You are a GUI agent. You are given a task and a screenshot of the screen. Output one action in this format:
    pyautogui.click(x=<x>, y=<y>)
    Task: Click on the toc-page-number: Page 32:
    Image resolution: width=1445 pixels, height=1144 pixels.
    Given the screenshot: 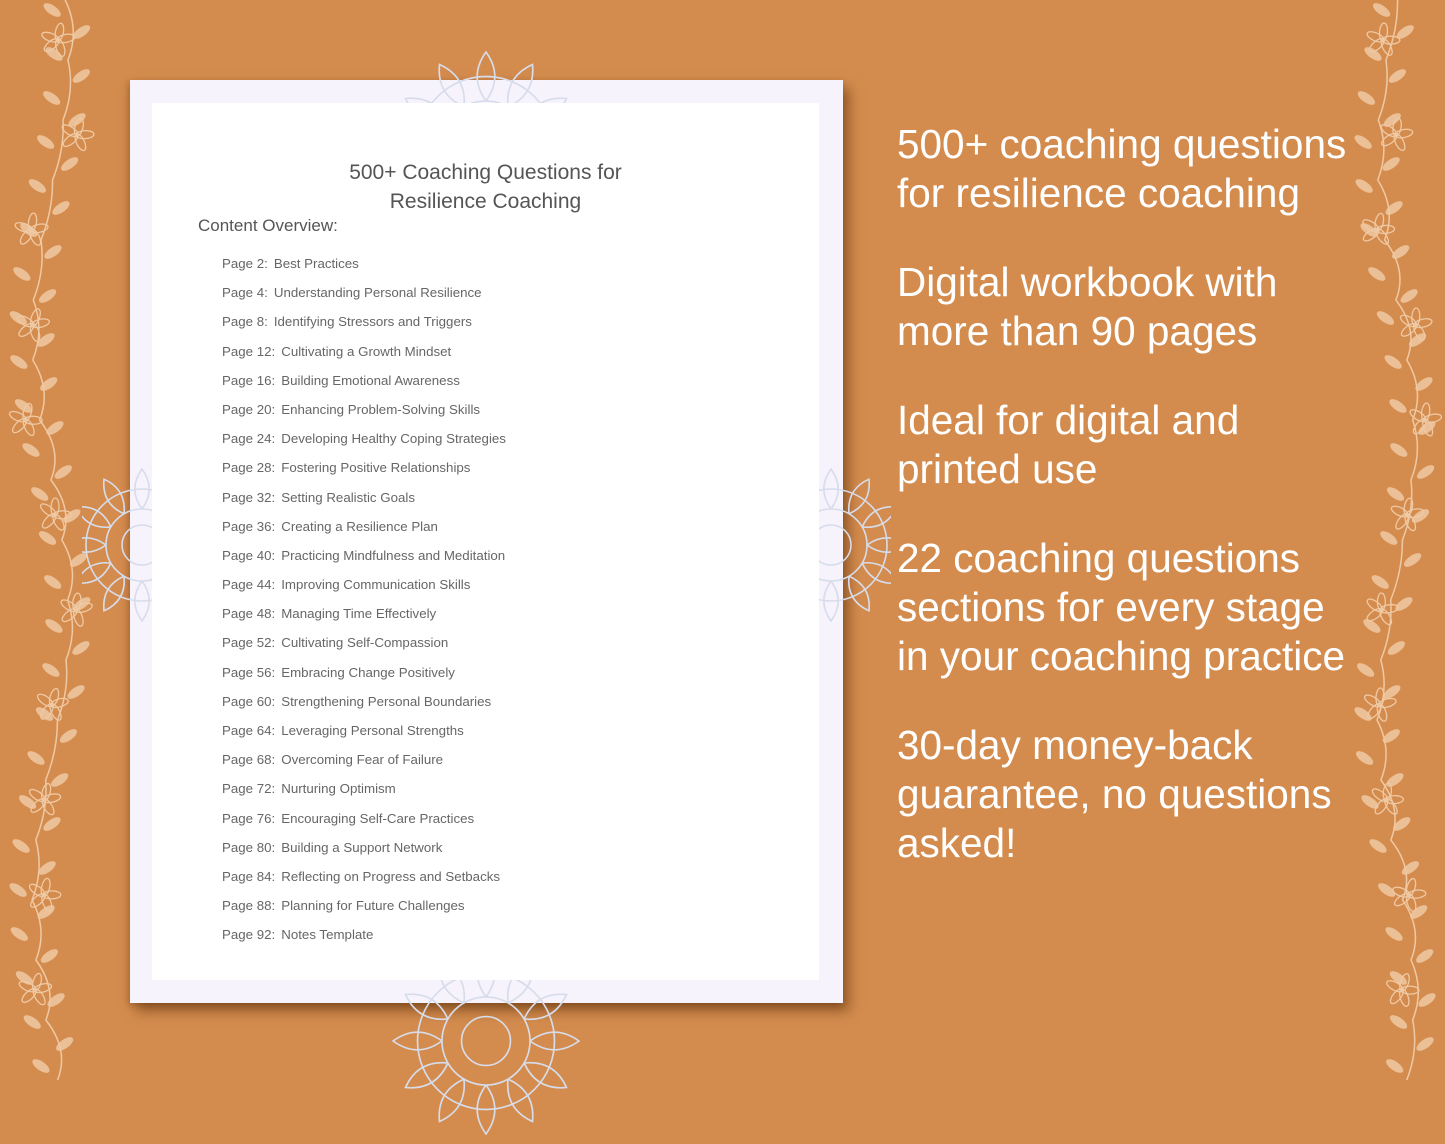 What is the action you would take?
    pyautogui.click(x=249, y=497)
    